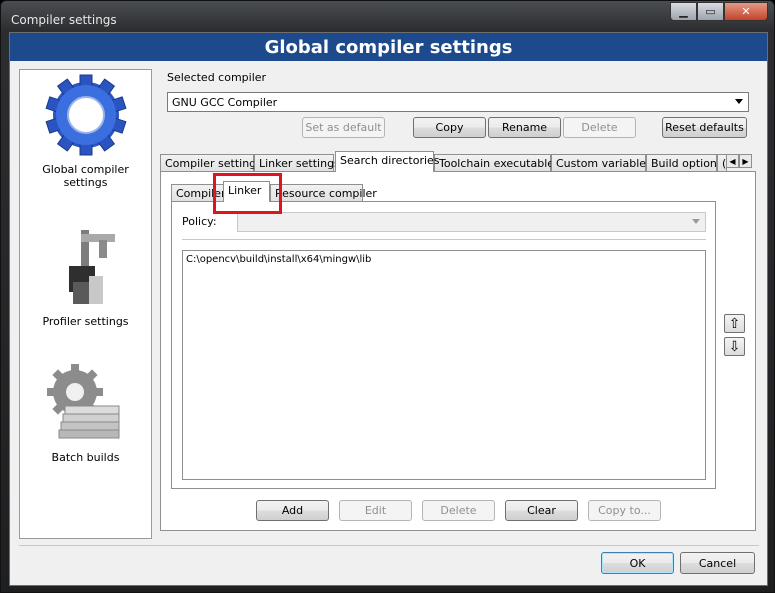  Describe the element at coordinates (684, 163) in the screenshot. I see `tab-build-options: Build options` at that location.